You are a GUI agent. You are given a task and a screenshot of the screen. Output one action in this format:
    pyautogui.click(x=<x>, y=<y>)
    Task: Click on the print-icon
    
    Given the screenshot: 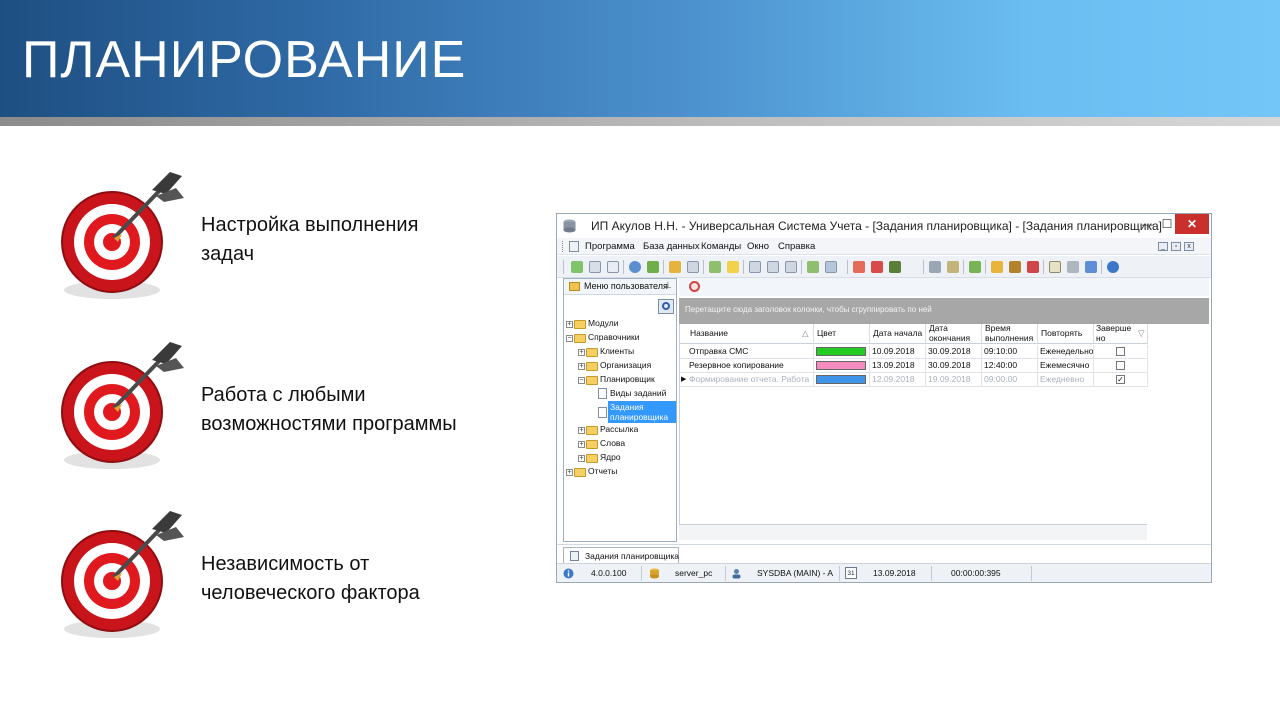 What is the action you would take?
    pyautogui.click(x=1073, y=267)
    